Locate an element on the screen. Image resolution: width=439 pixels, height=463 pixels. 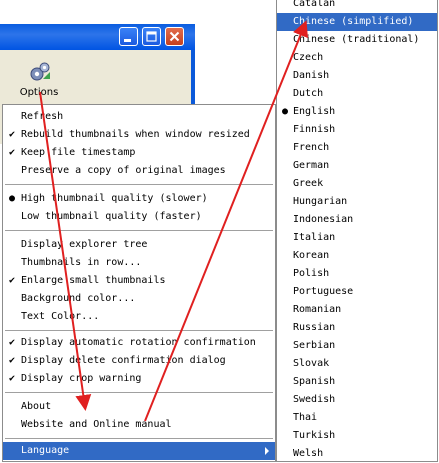
language-item-label: Chinese (simplified) is located at coordinates (353, 21).